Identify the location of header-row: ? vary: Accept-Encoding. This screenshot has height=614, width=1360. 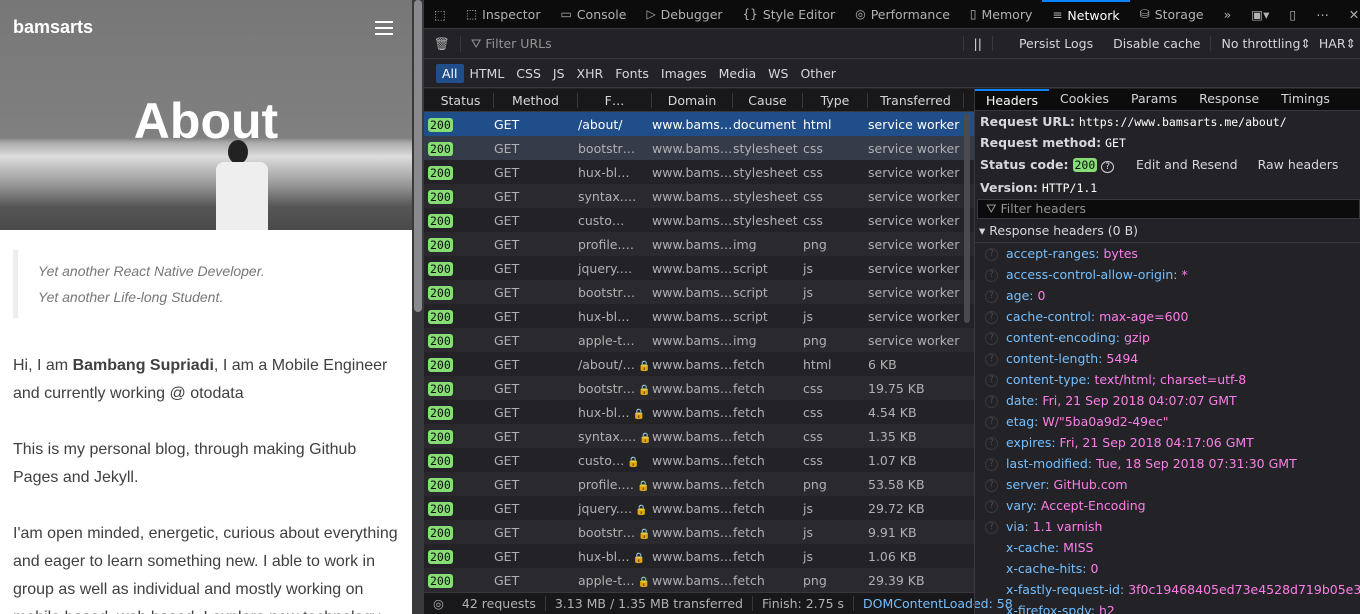
(1167, 505).